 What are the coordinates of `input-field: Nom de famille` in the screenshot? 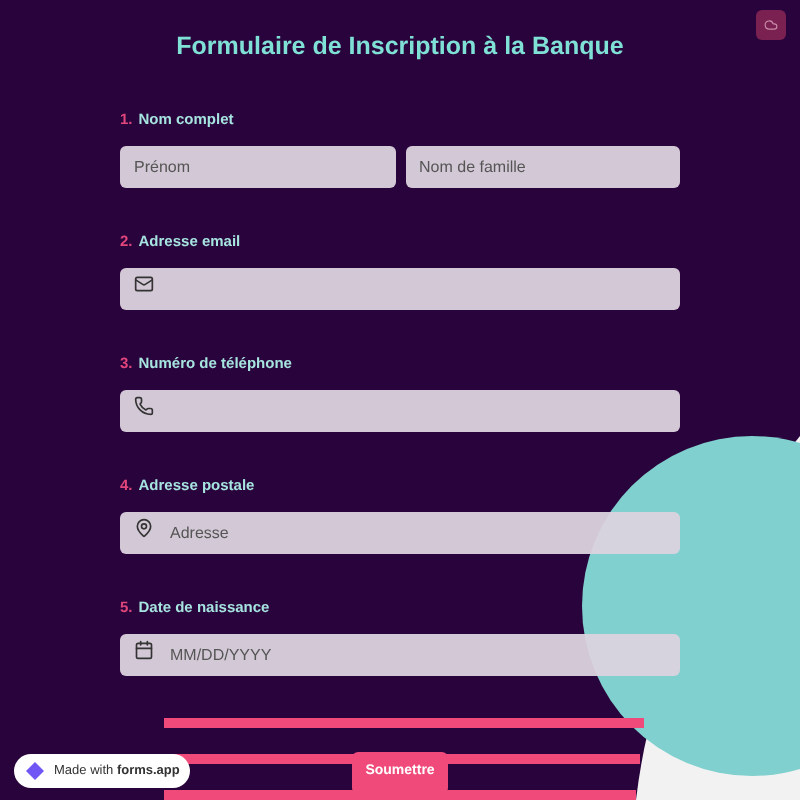 It's located at (542, 167).